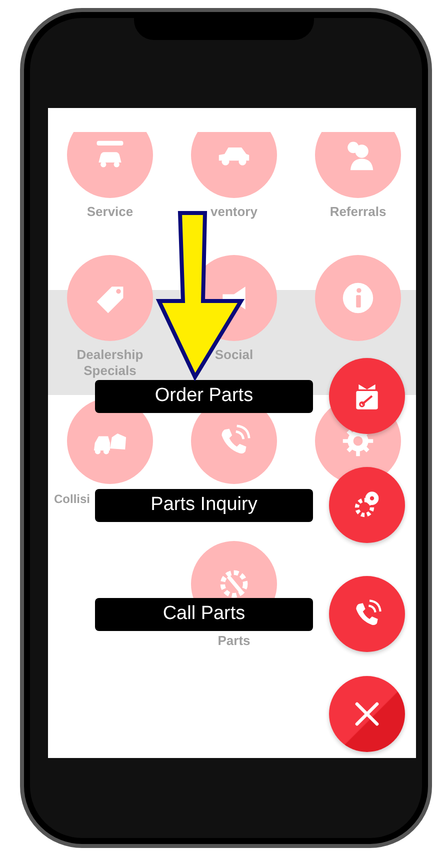 This screenshot has width=443, height=856. What do you see at coordinates (110, 212) in the screenshot?
I see `tile-label: Service` at bounding box center [110, 212].